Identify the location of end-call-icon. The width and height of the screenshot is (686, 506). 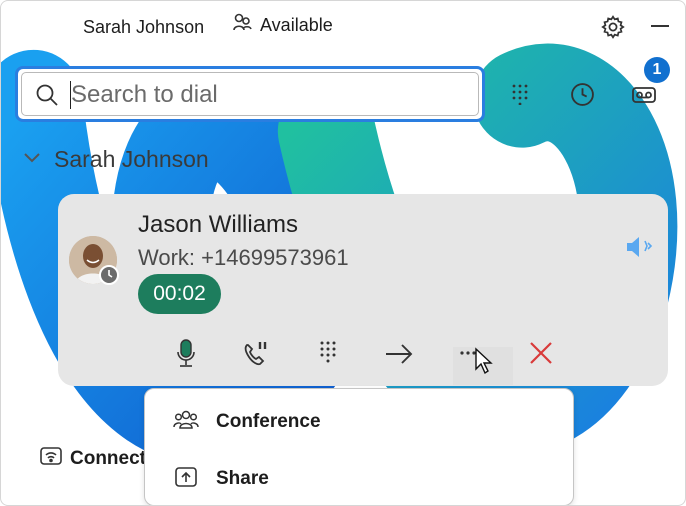
(541, 353).